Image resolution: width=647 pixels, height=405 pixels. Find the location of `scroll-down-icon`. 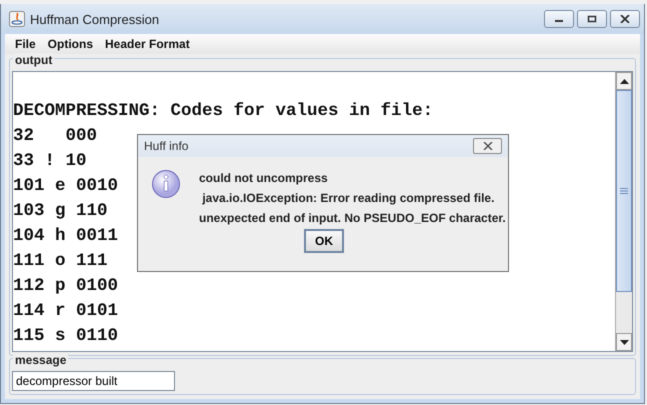

scroll-down-icon is located at coordinates (624, 342).